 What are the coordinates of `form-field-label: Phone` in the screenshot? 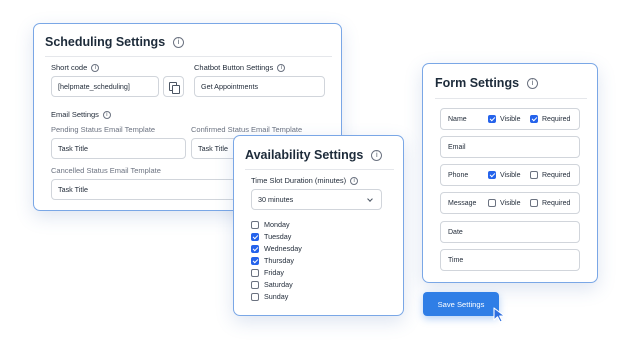 It's located at (458, 175).